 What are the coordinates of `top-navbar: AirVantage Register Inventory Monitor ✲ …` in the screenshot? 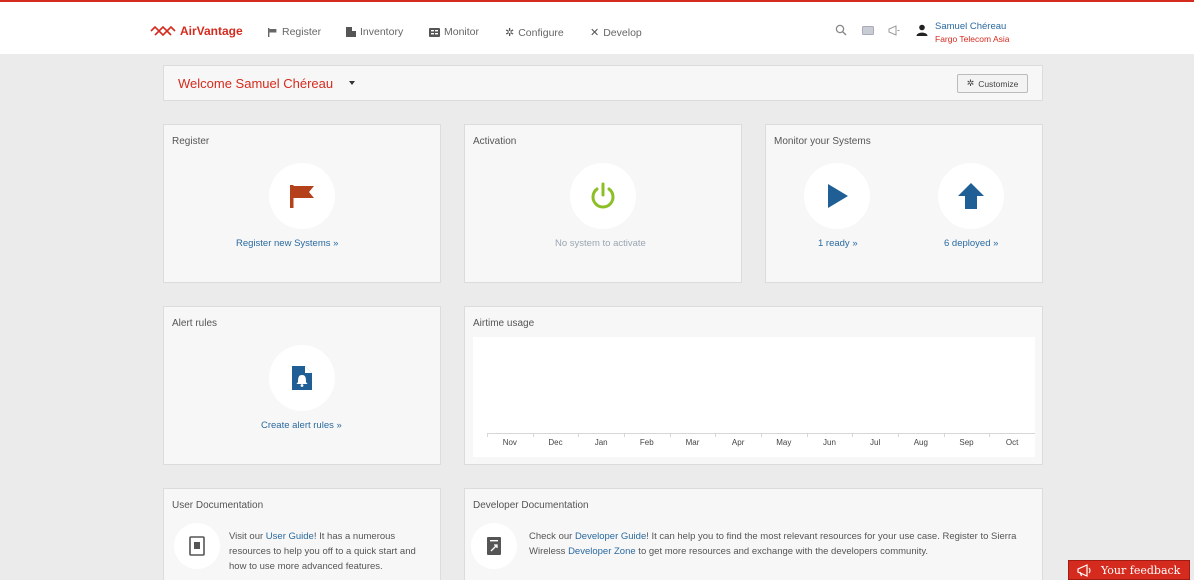 It's located at (597, 28).